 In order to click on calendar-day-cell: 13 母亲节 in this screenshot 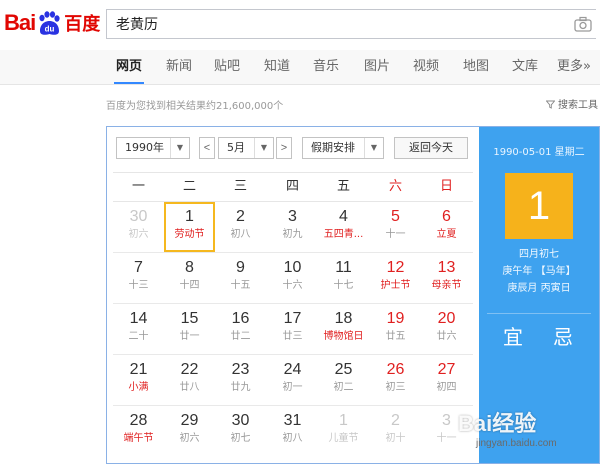, I will do `click(446, 278)`.